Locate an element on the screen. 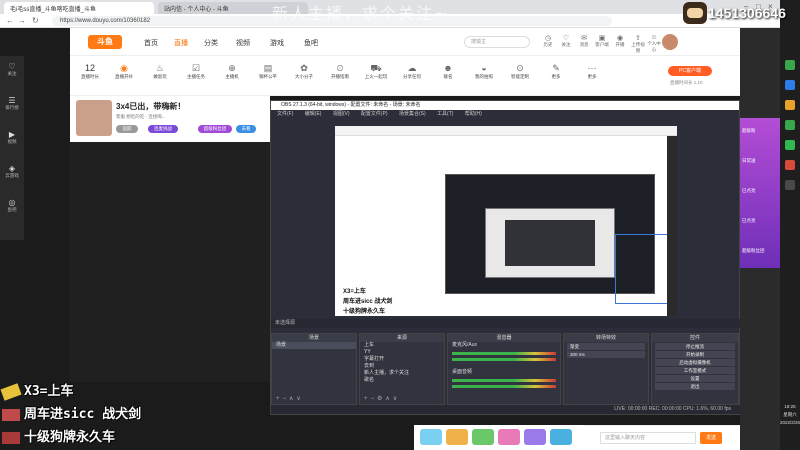  category-item: ✿ 大小分子 is located at coordinates (304, 71).